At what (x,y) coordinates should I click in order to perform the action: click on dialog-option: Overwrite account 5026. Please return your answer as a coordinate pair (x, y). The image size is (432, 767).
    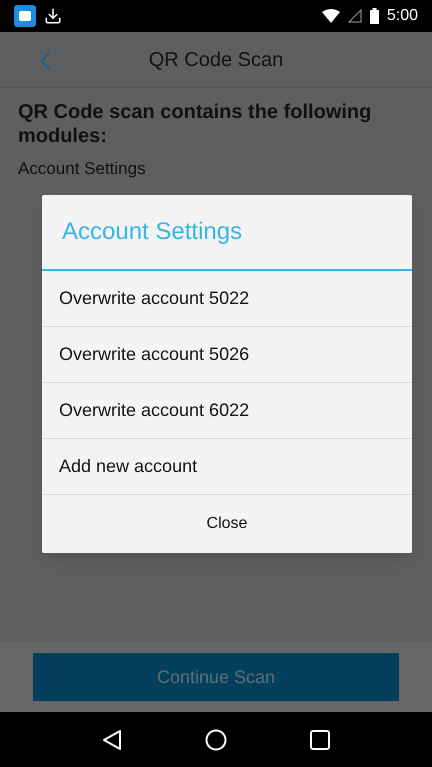
    Looking at the image, I should click on (227, 355).